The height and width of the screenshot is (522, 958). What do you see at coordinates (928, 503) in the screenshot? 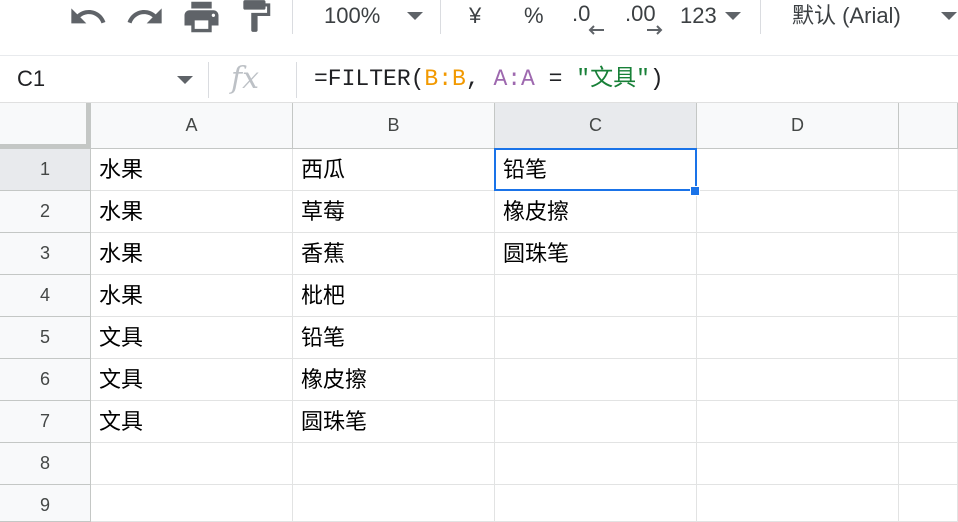
I see `cell-e9` at bounding box center [928, 503].